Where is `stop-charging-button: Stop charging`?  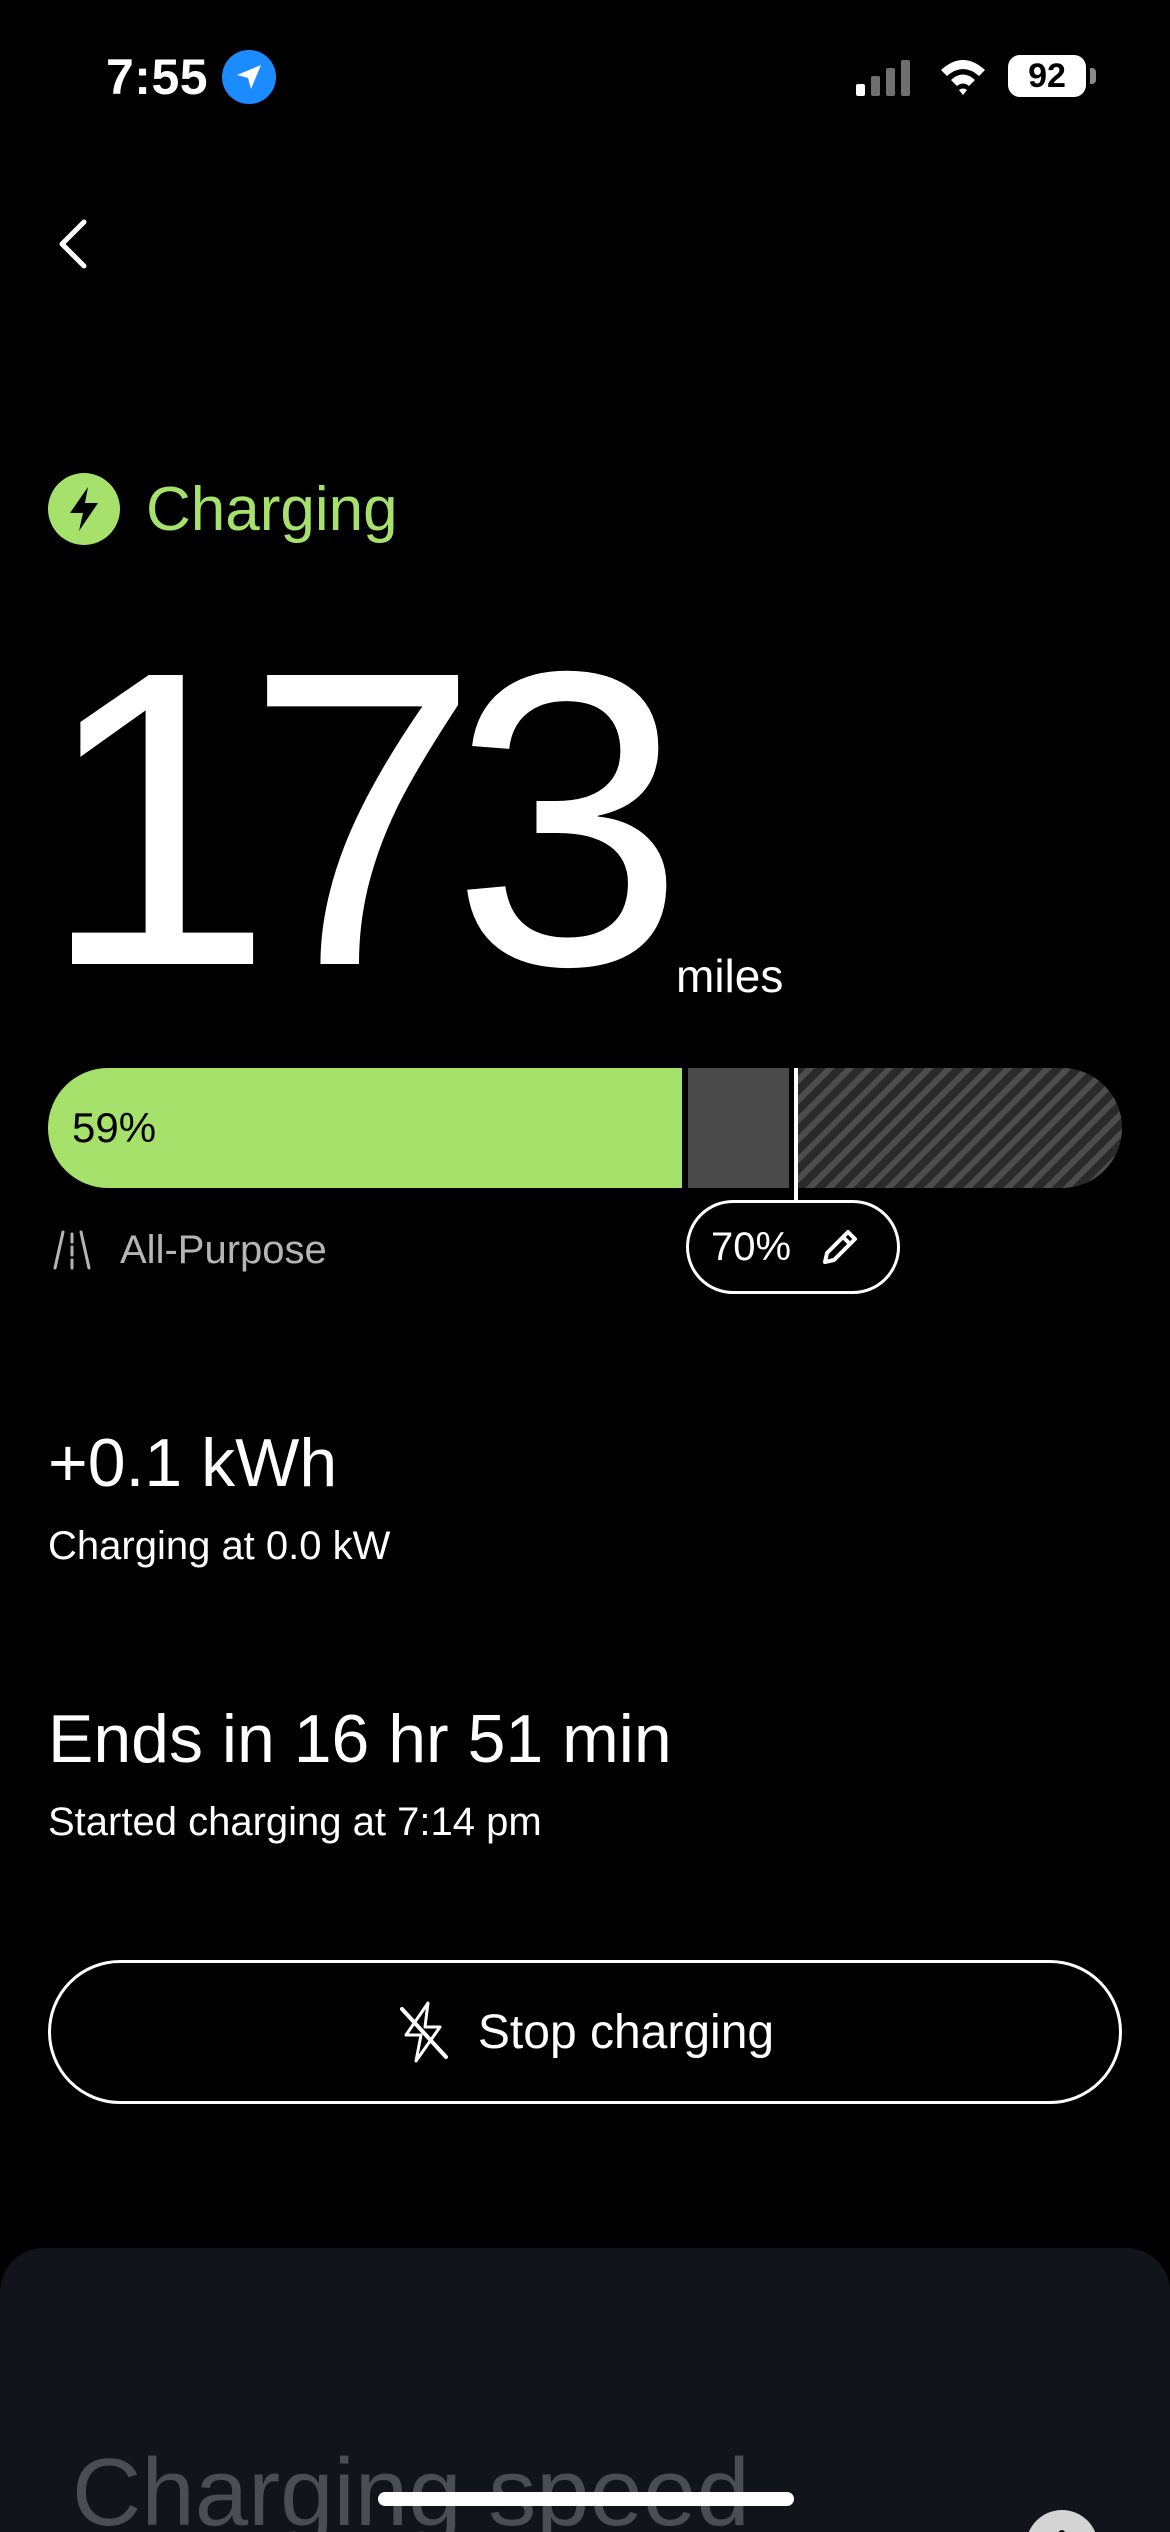 stop-charging-button: Stop charging is located at coordinates (585, 2032).